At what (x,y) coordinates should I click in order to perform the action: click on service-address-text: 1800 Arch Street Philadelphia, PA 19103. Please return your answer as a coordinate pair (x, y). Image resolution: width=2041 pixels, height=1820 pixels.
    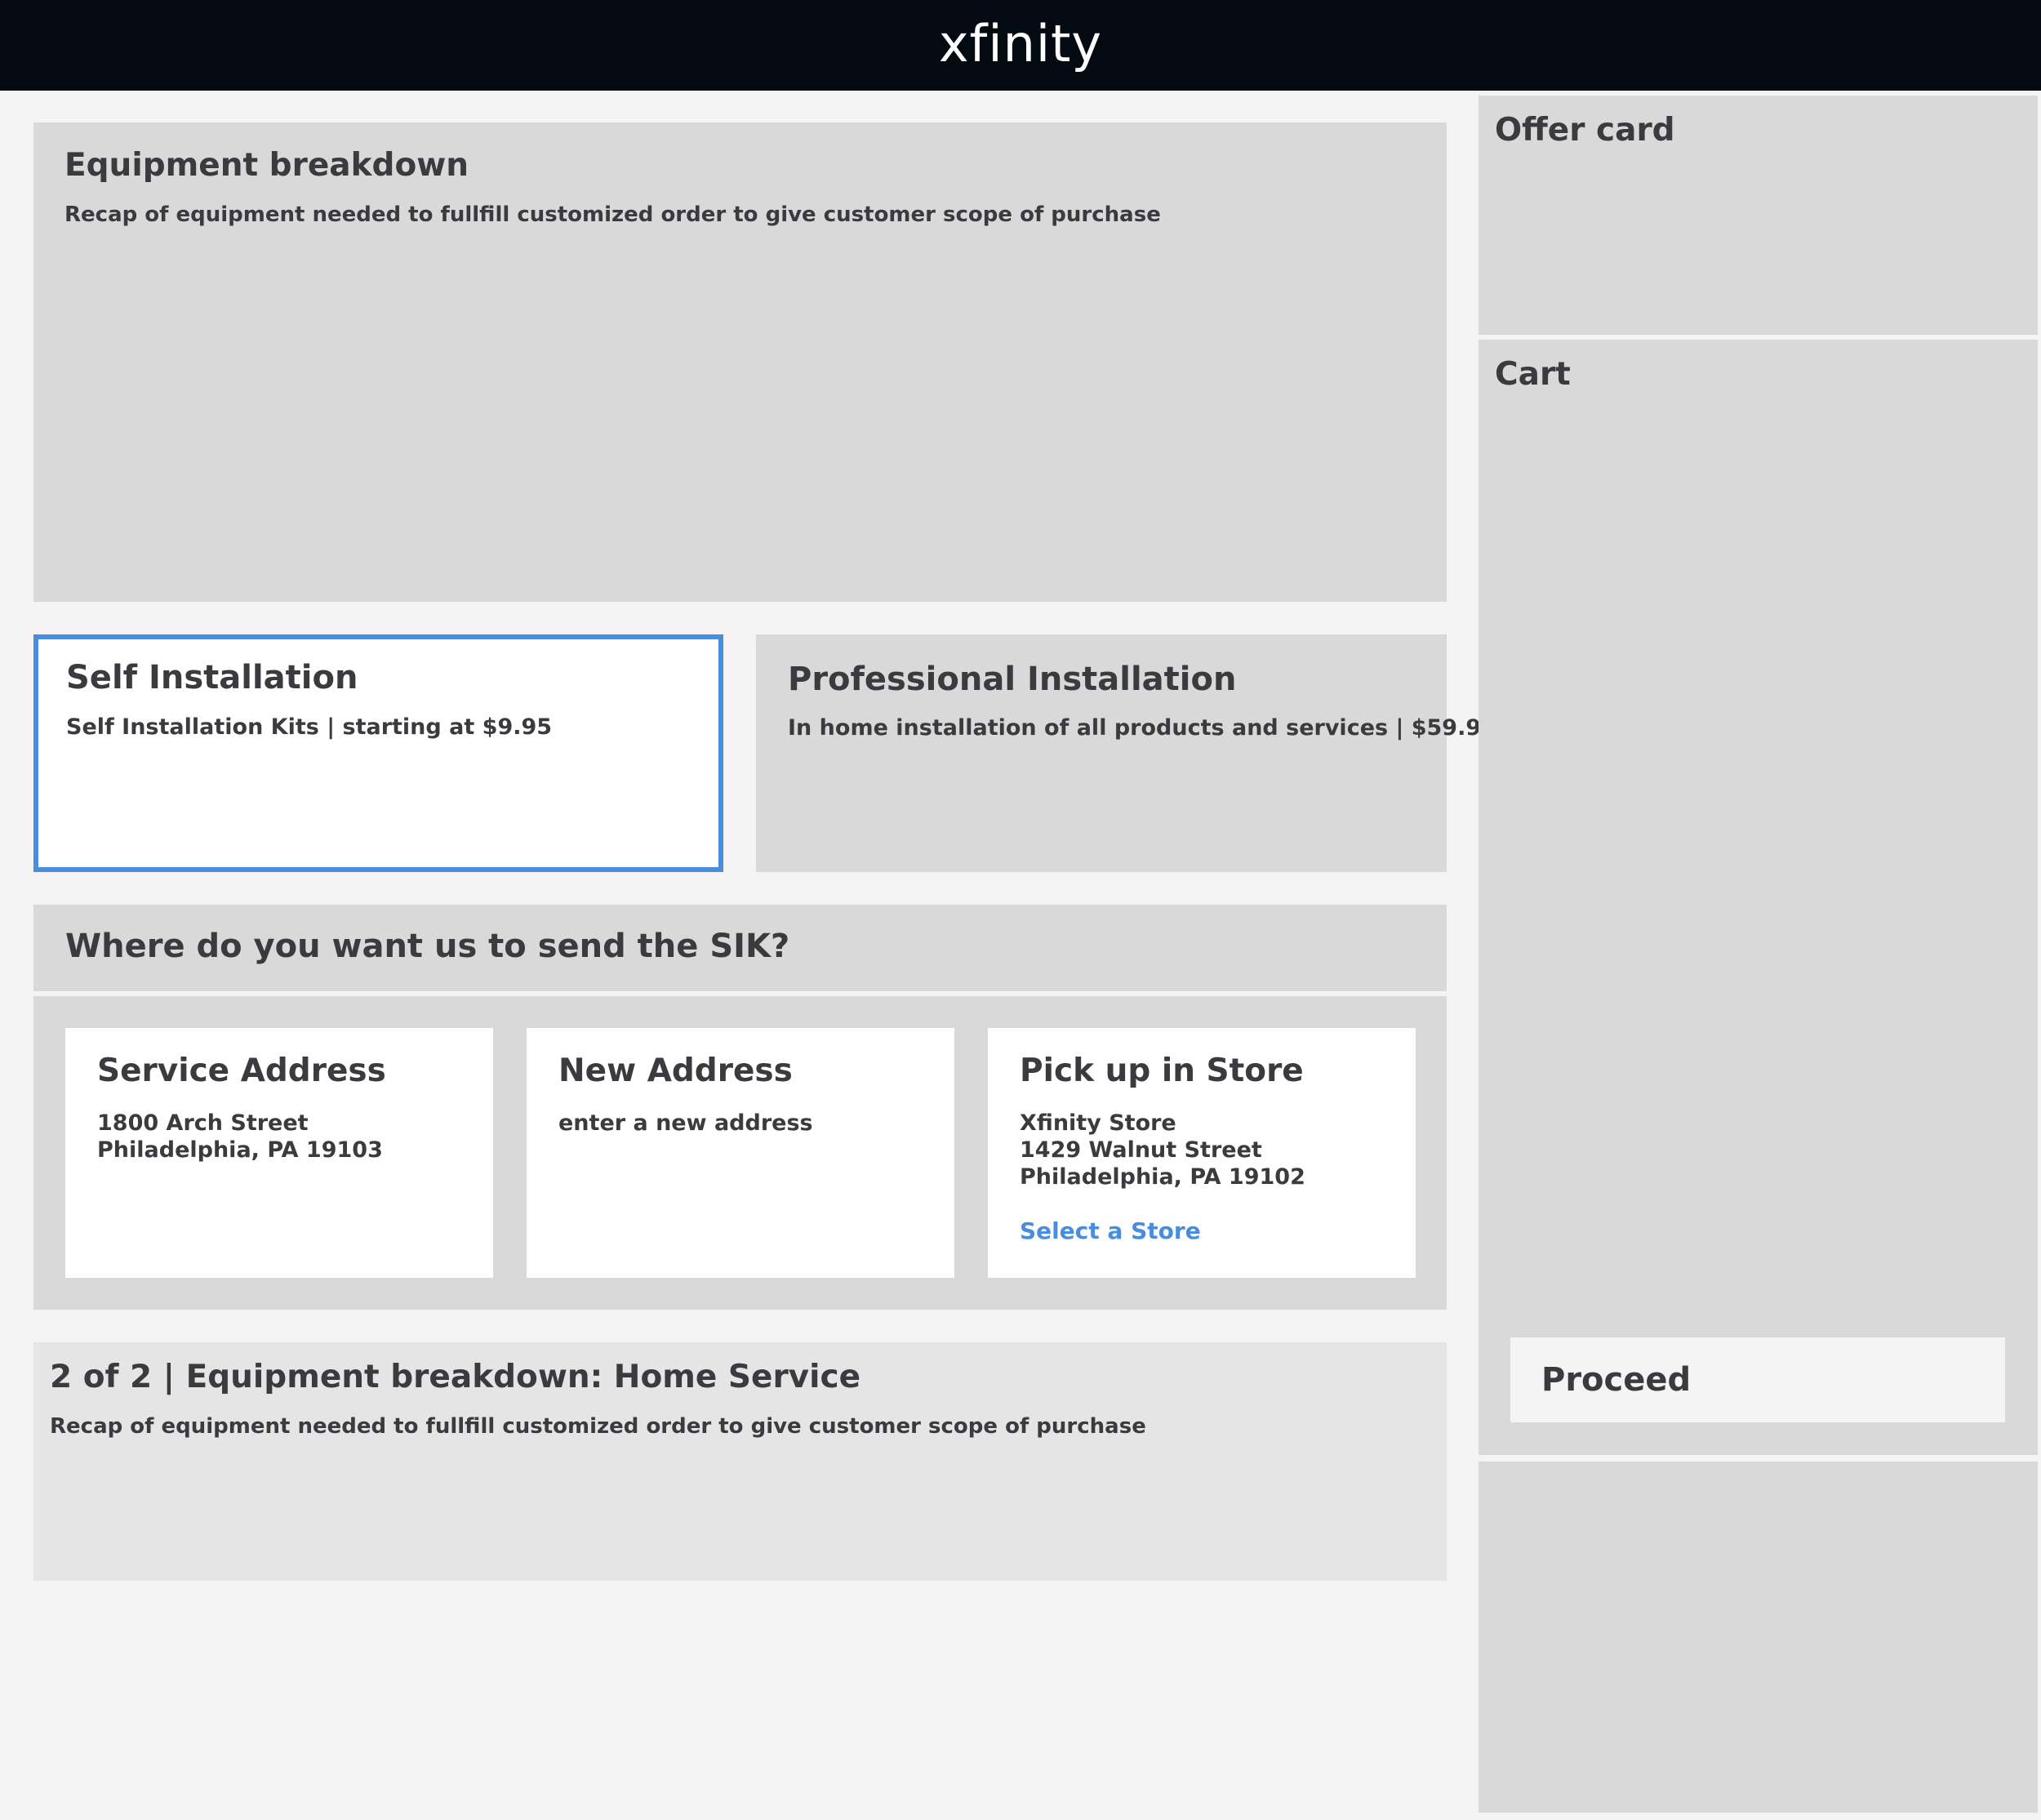
    Looking at the image, I should click on (240, 1137).